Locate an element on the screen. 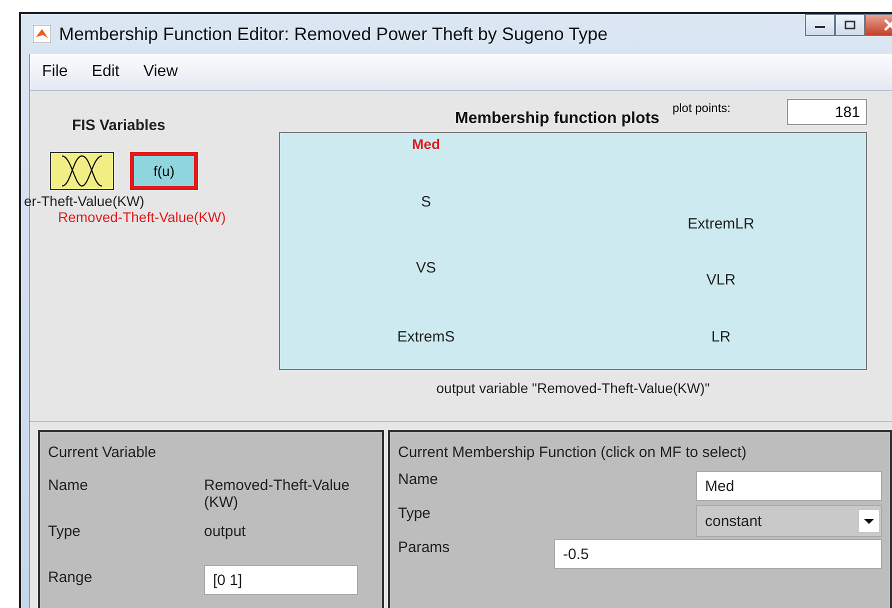 This screenshot has height=608, width=892. mf-label: LR is located at coordinates (721, 337).